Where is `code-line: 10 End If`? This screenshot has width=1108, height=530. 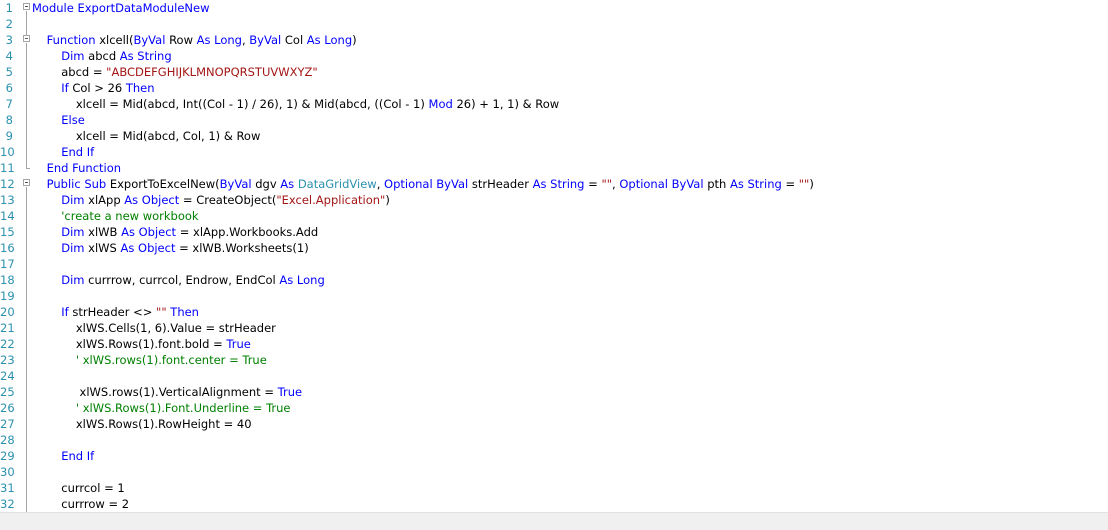
code-line: 10 End If is located at coordinates (554, 152).